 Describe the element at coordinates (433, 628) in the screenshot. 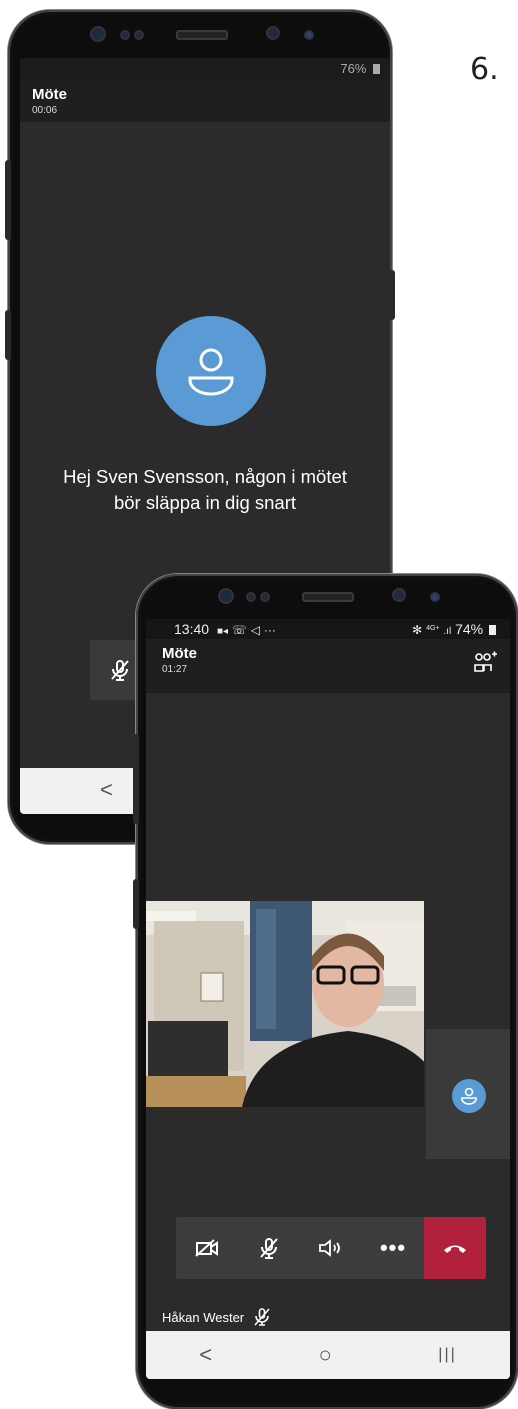

I see `network-type: 4G+` at that location.